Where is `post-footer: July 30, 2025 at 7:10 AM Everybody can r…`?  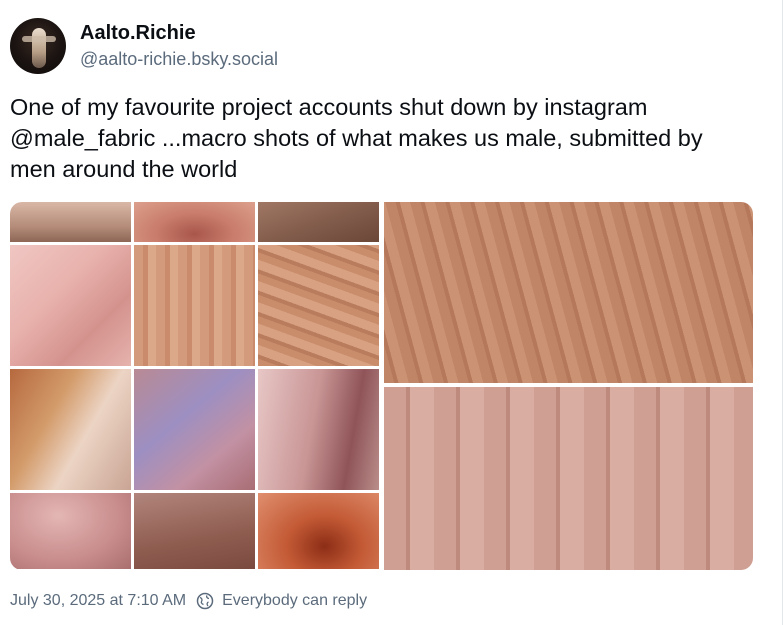 post-footer: July 30, 2025 at 7:10 AM Everybody can r… is located at coordinates (188, 601).